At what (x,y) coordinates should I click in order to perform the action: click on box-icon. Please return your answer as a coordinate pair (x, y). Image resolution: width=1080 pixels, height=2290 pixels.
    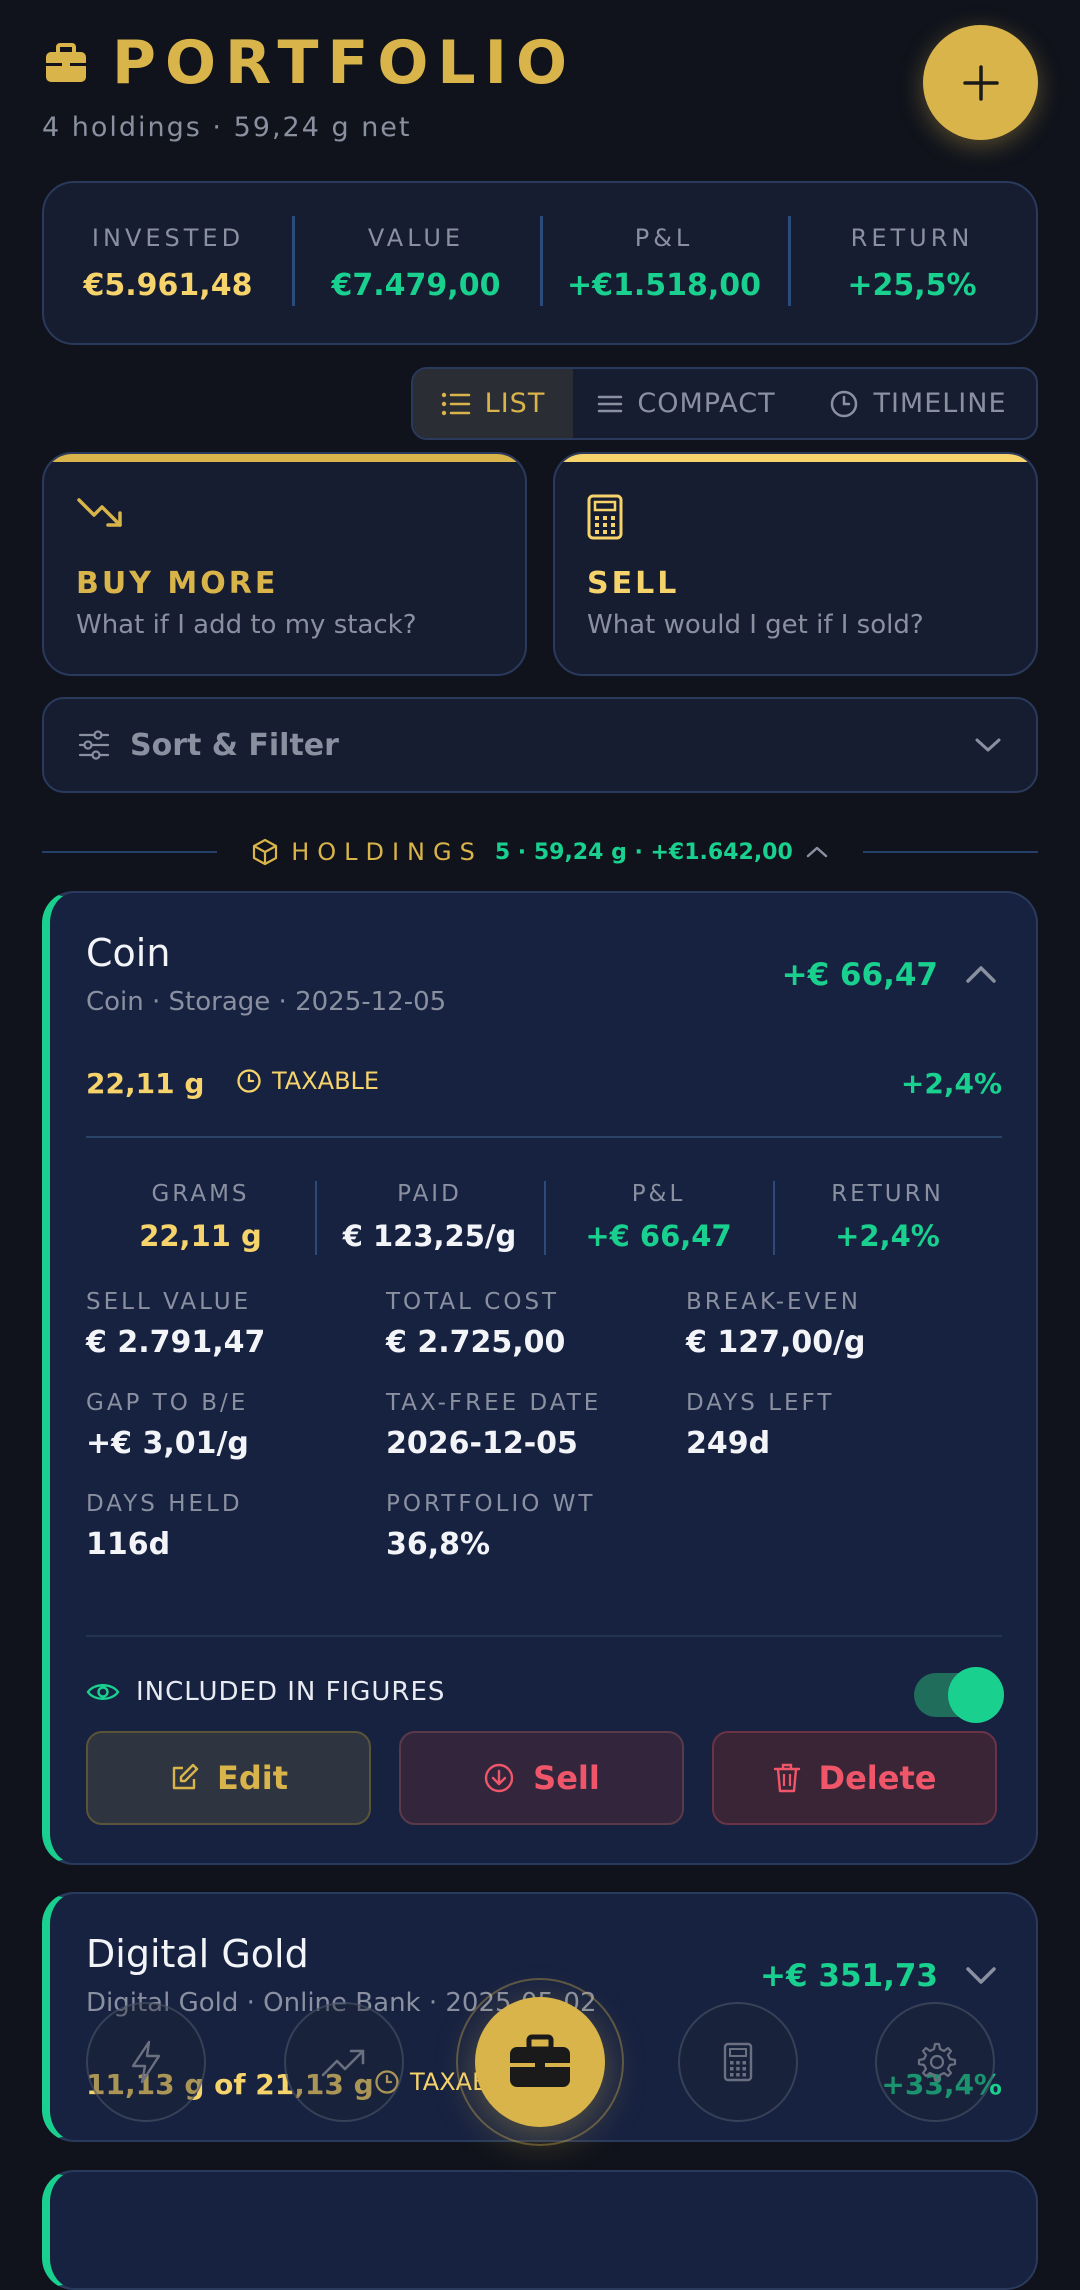
    Looking at the image, I should click on (265, 852).